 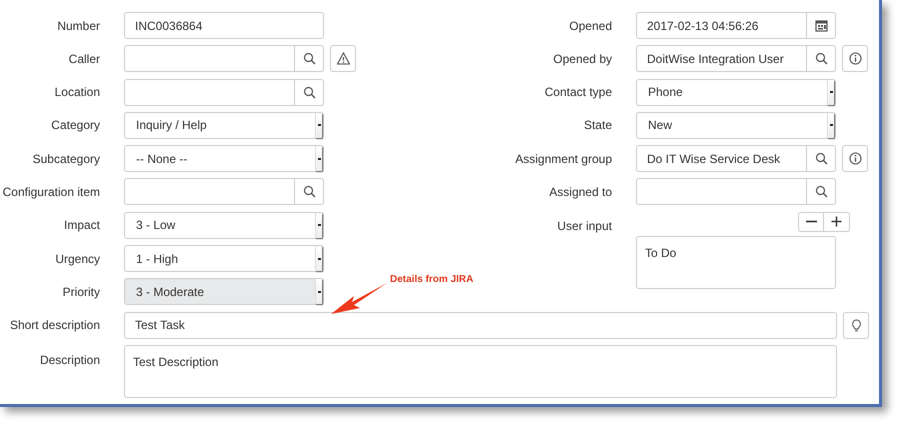 What do you see at coordinates (721, 158) in the screenshot?
I see `input-field: Do IT Wise Service Desk` at bounding box center [721, 158].